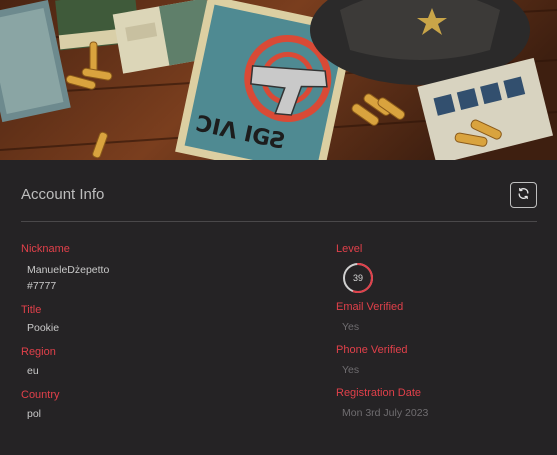 The height and width of the screenshot is (455, 557). I want to click on nickname-label: Nickname, so click(45, 249).